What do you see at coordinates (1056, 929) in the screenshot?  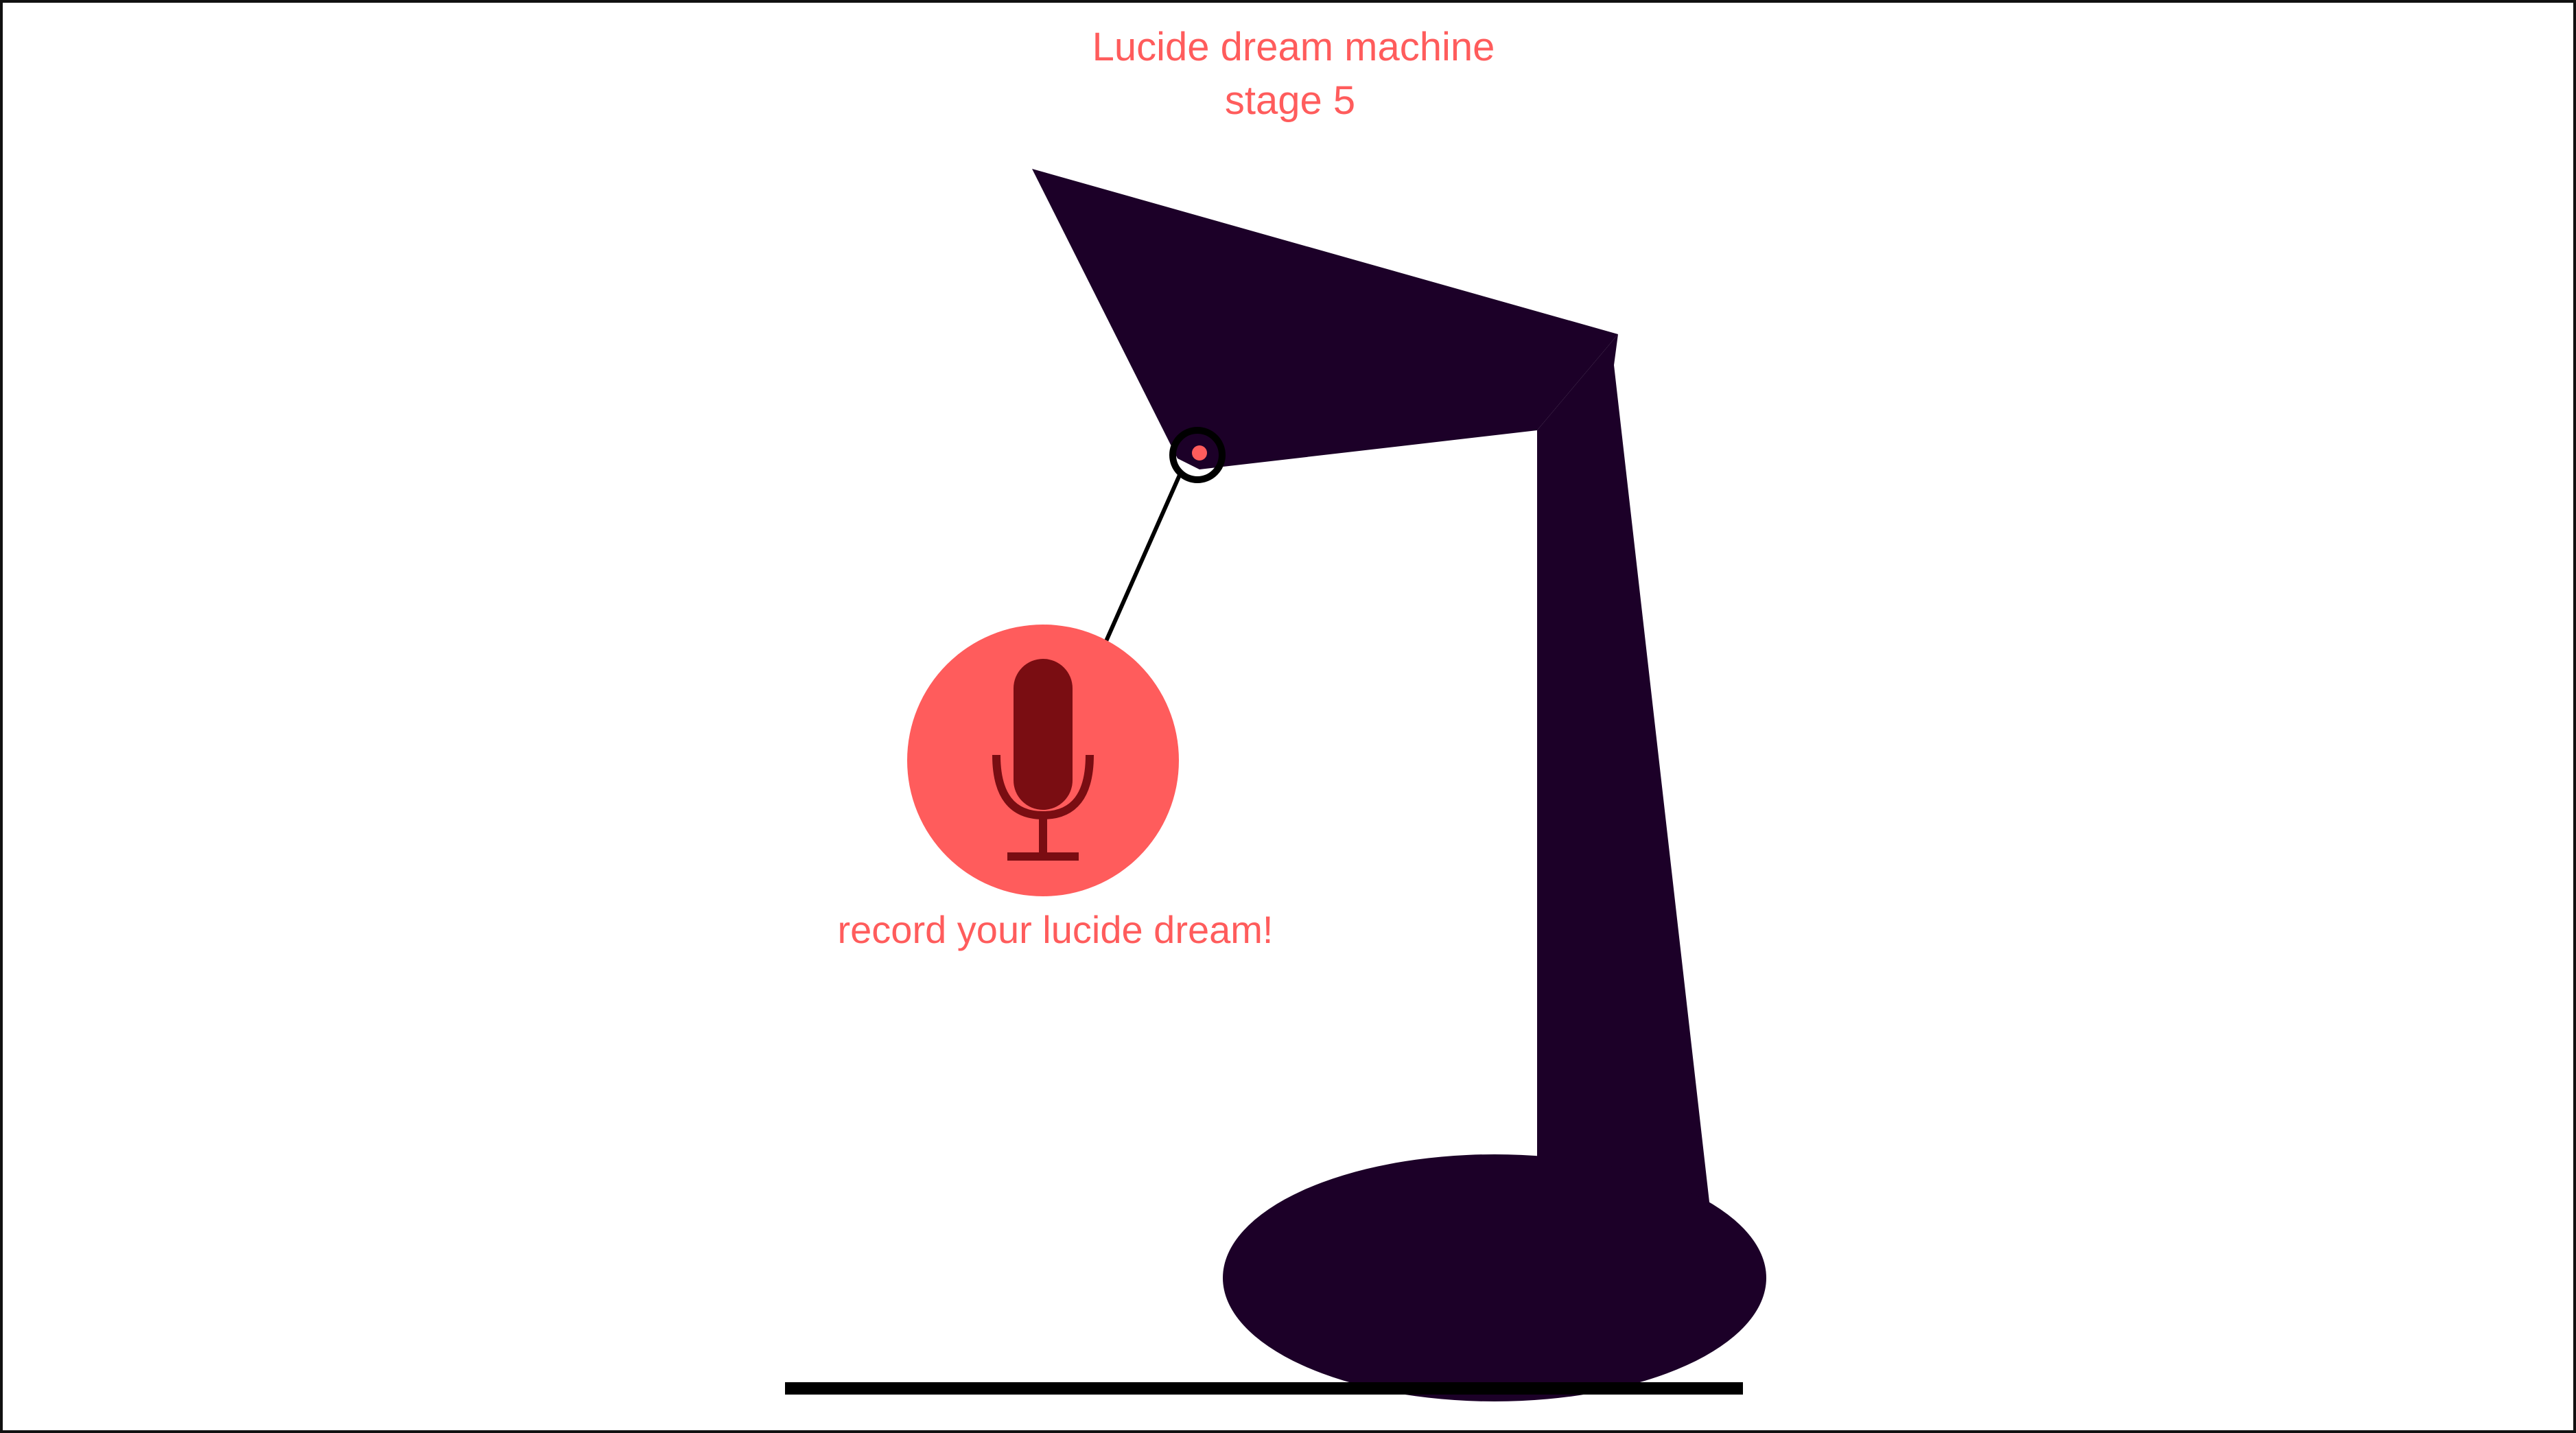 I see `record-prompt-label: record your lucide dream!` at bounding box center [1056, 929].